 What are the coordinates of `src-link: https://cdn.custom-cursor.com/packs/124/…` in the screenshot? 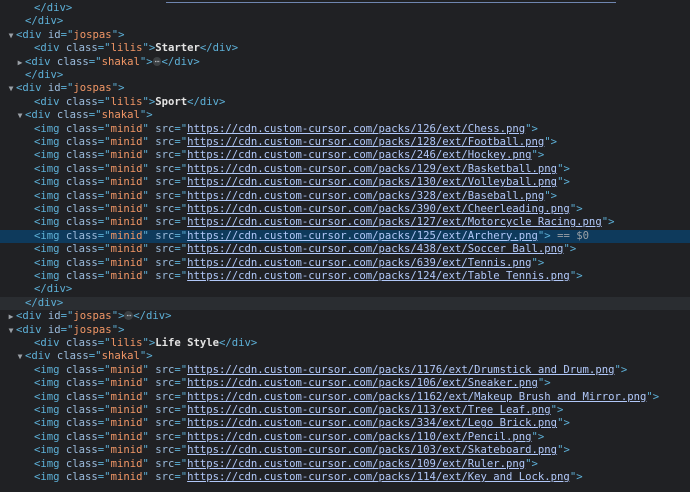 It's located at (378, 276).